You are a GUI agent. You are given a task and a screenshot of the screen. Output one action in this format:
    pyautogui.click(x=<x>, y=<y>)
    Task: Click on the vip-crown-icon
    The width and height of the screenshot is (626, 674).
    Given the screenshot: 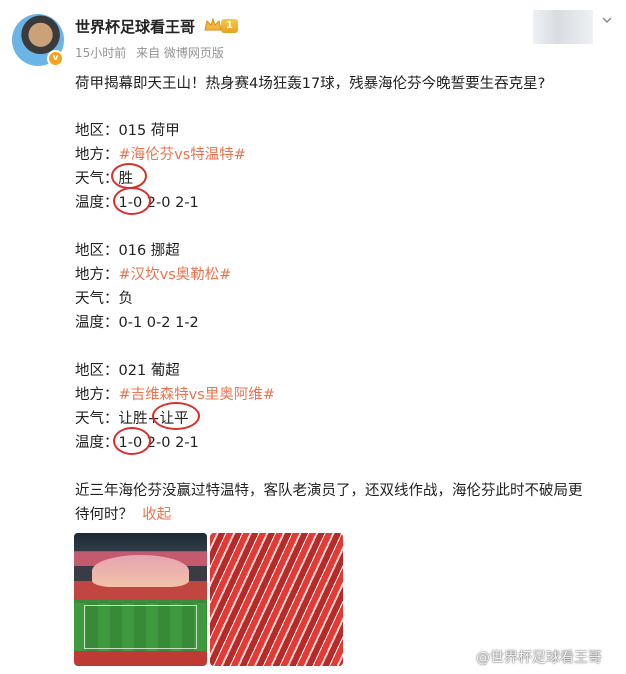 What is the action you would take?
    pyautogui.click(x=213, y=25)
    